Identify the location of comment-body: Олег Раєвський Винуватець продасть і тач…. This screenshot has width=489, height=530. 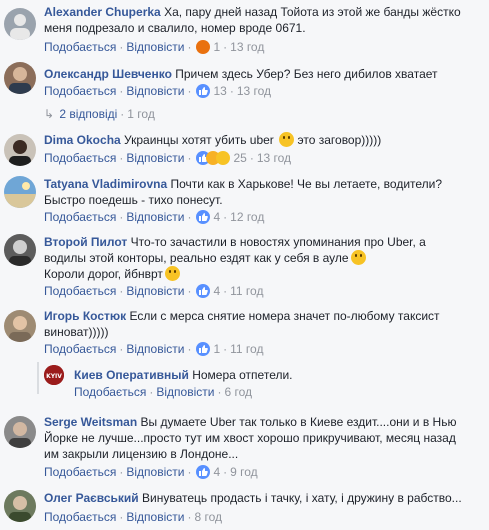
(256, 498).